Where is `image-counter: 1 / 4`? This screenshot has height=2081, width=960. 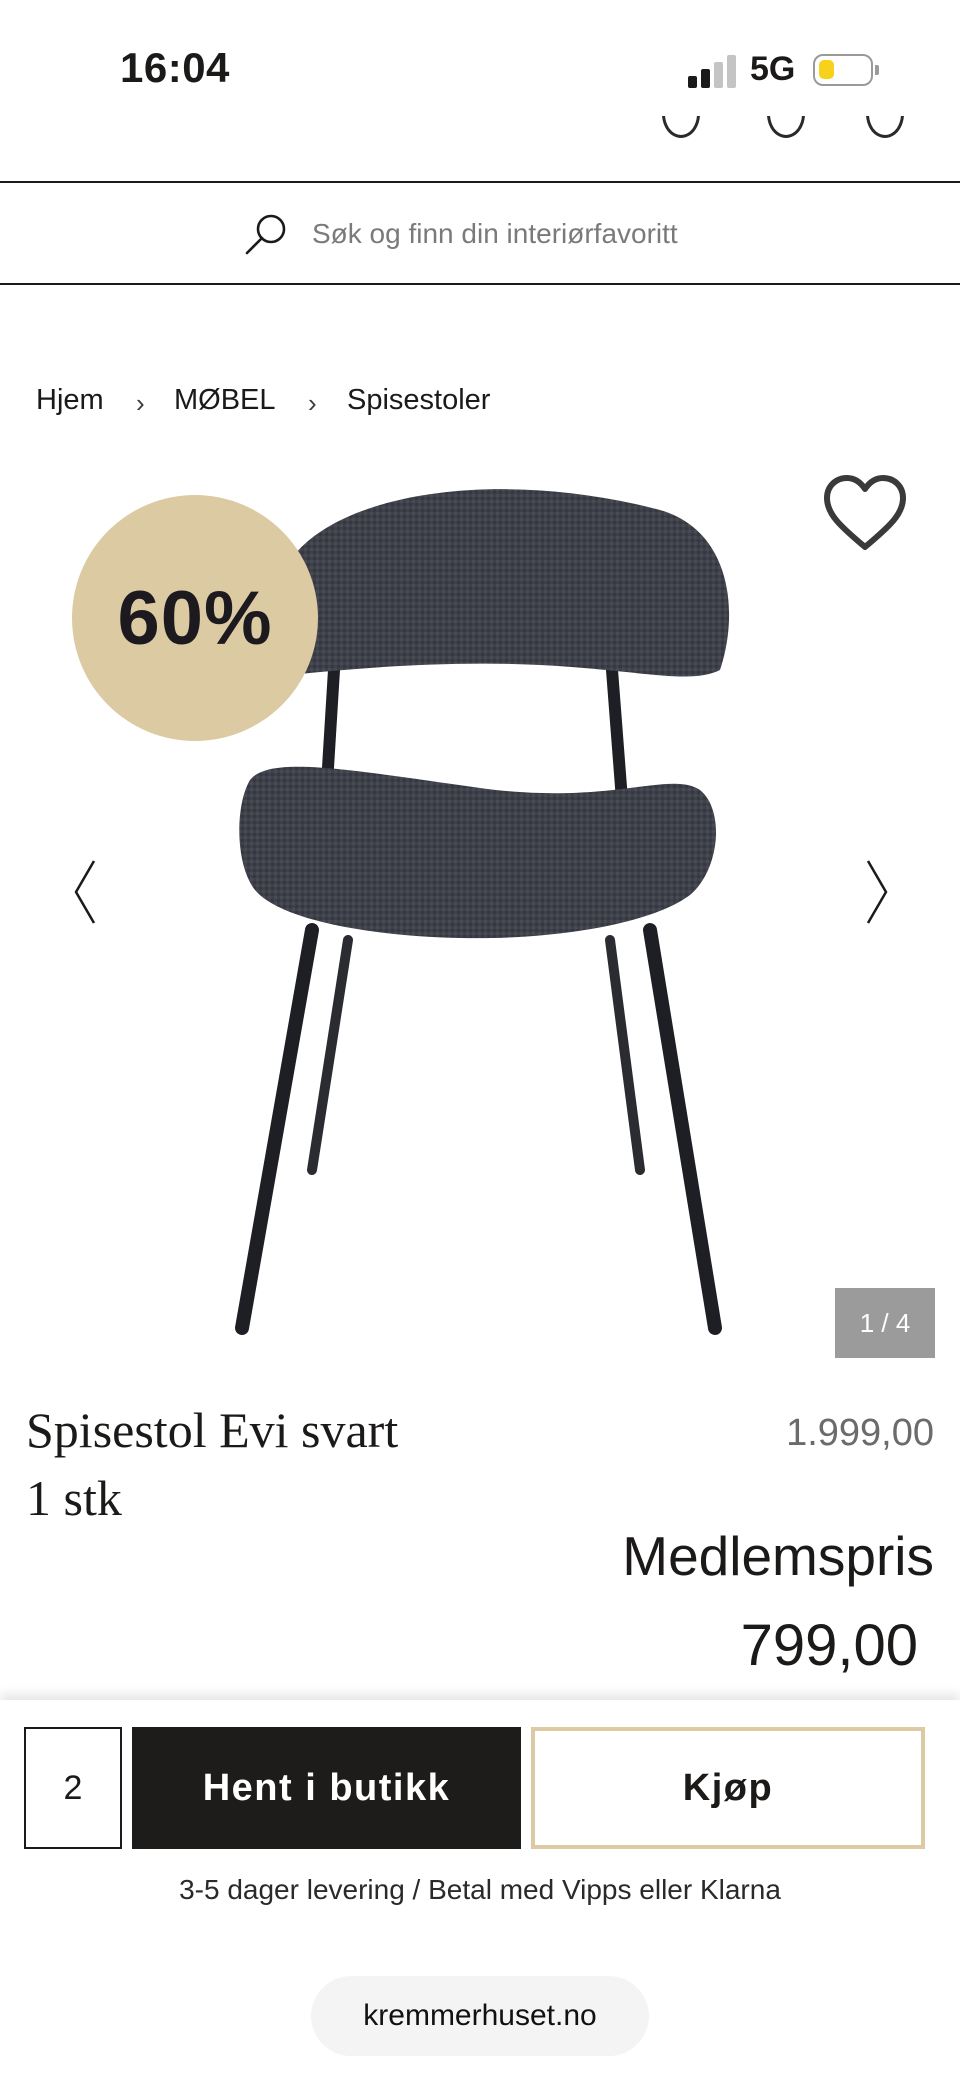
image-counter: 1 / 4 is located at coordinates (885, 1323).